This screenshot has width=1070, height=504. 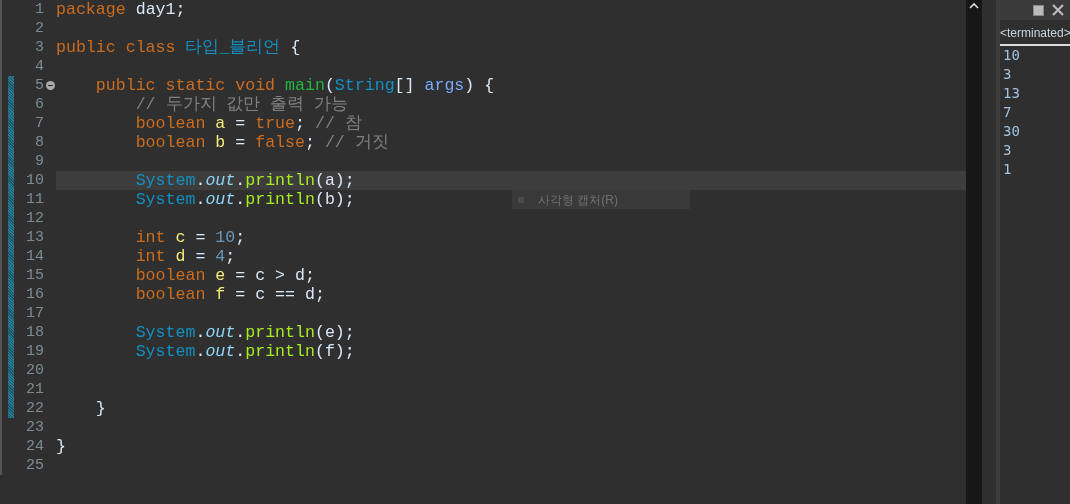 What do you see at coordinates (244, 199) in the screenshot?
I see `code-line: System.out.println(b);` at bounding box center [244, 199].